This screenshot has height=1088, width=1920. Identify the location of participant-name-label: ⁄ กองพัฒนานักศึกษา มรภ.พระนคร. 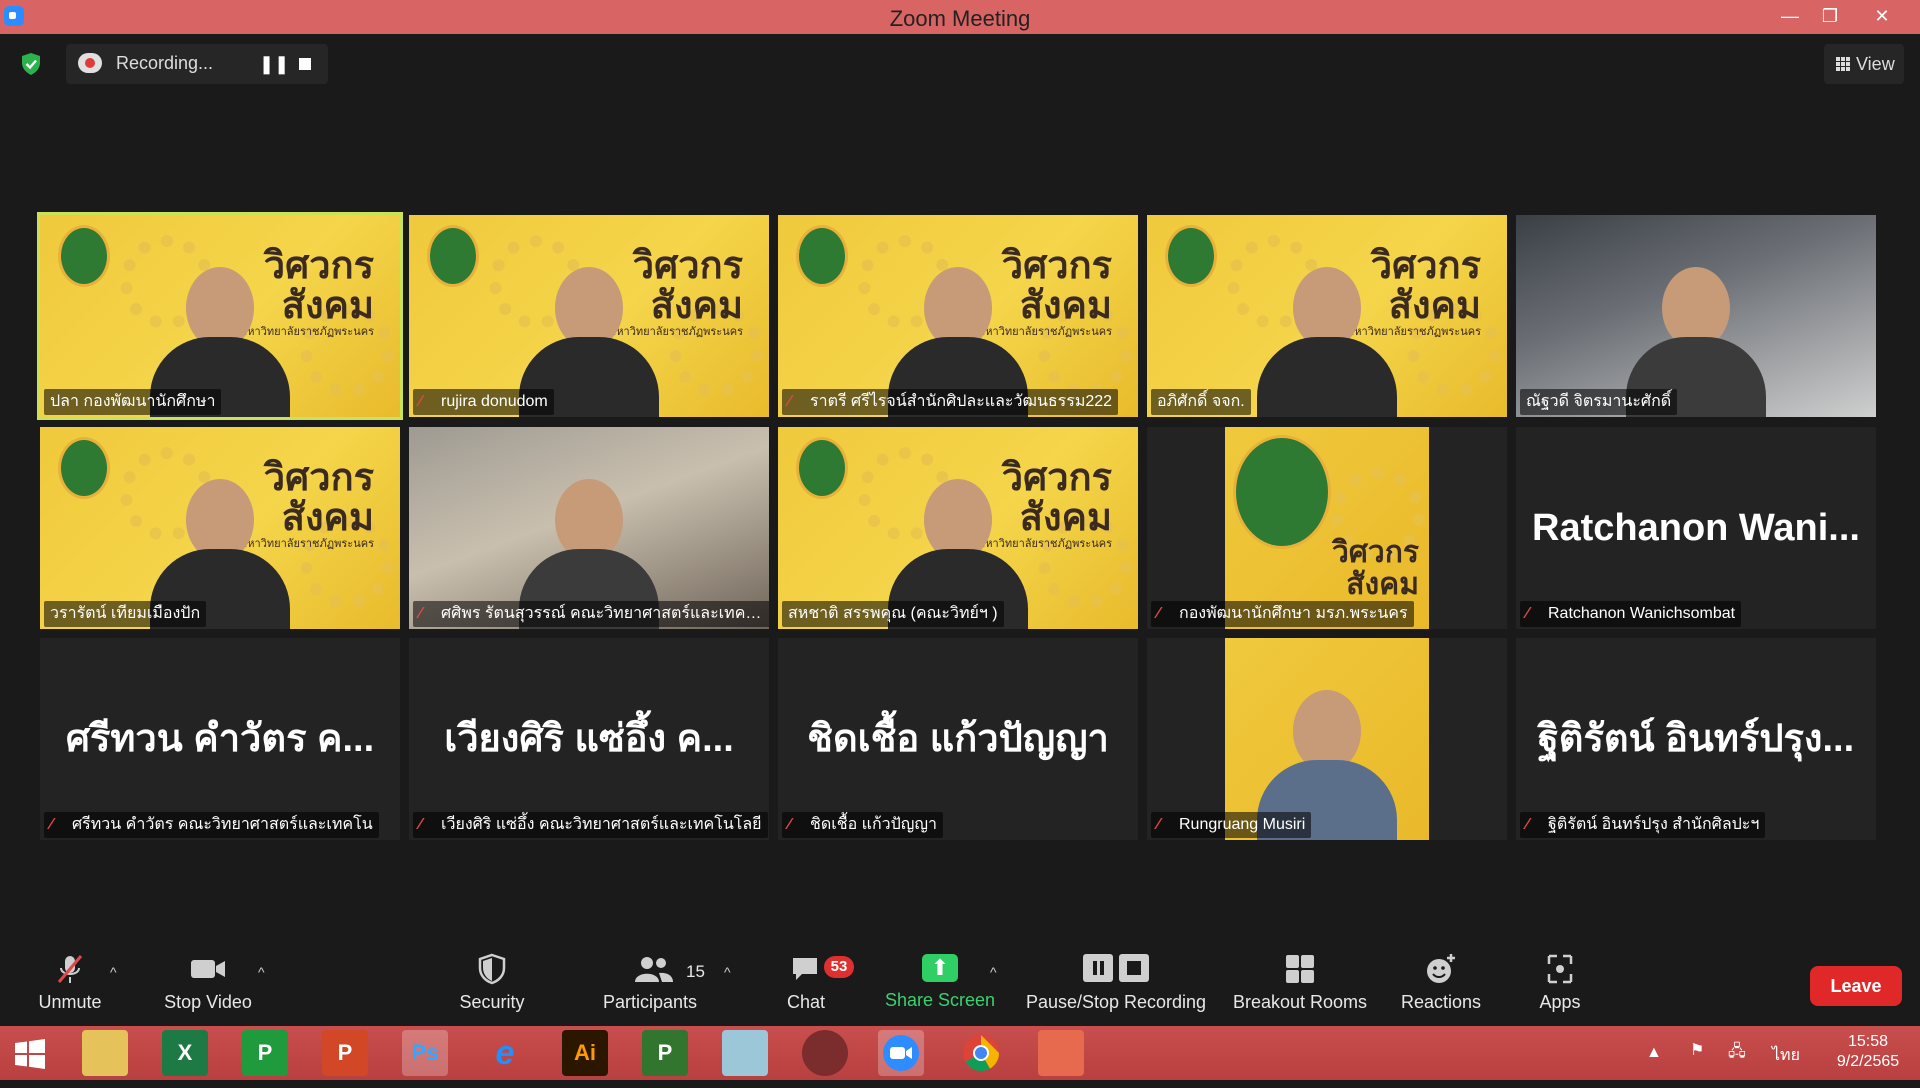
(1282, 614).